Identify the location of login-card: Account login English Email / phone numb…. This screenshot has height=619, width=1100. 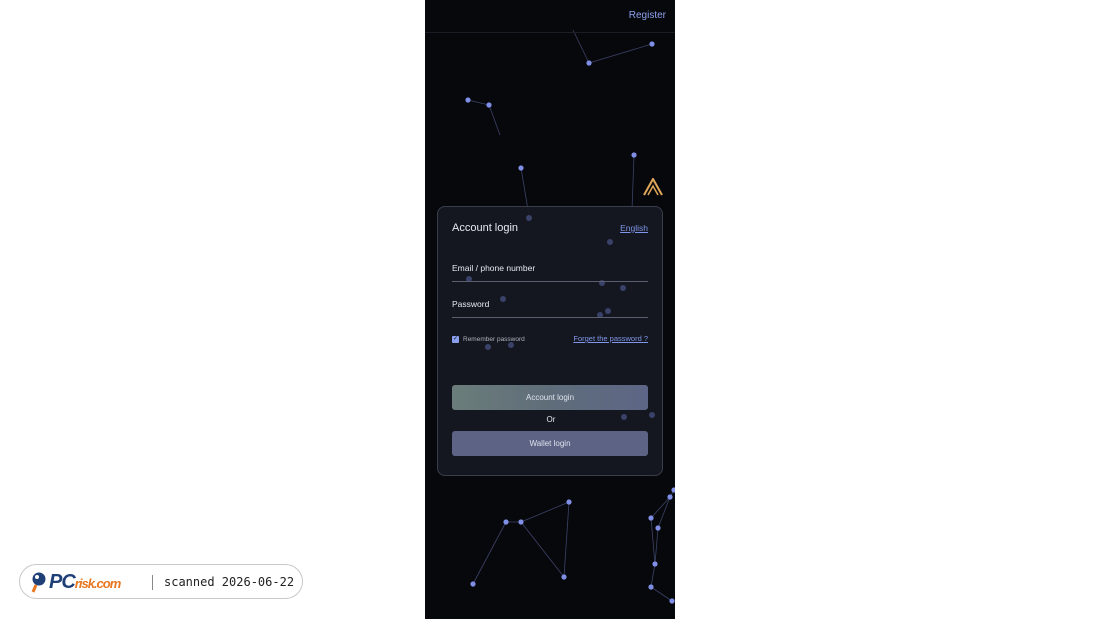
(550, 341).